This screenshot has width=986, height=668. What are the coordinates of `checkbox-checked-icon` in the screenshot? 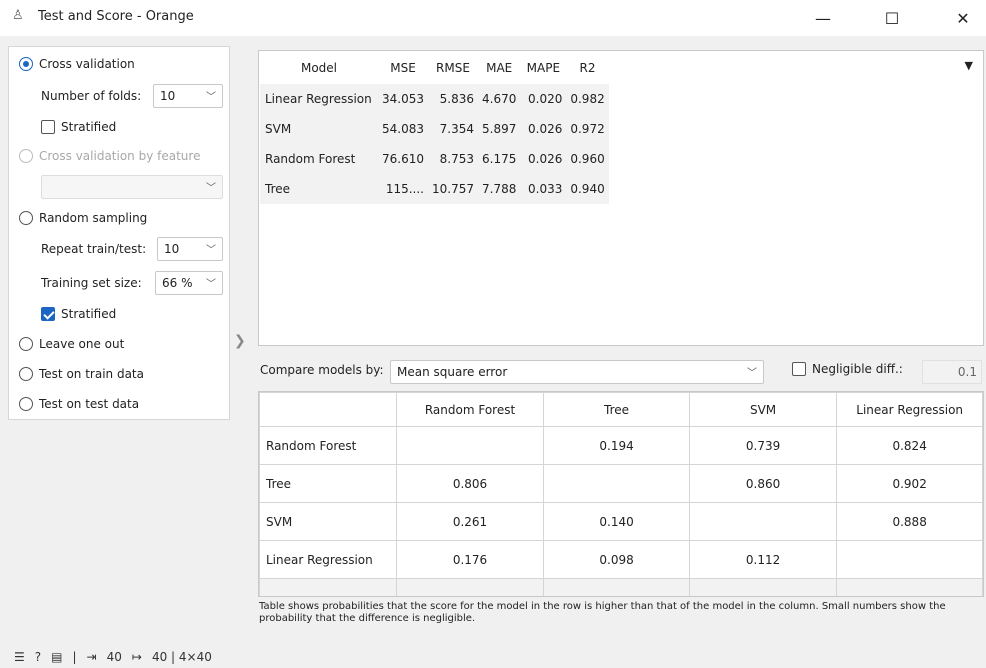 It's located at (48, 314).